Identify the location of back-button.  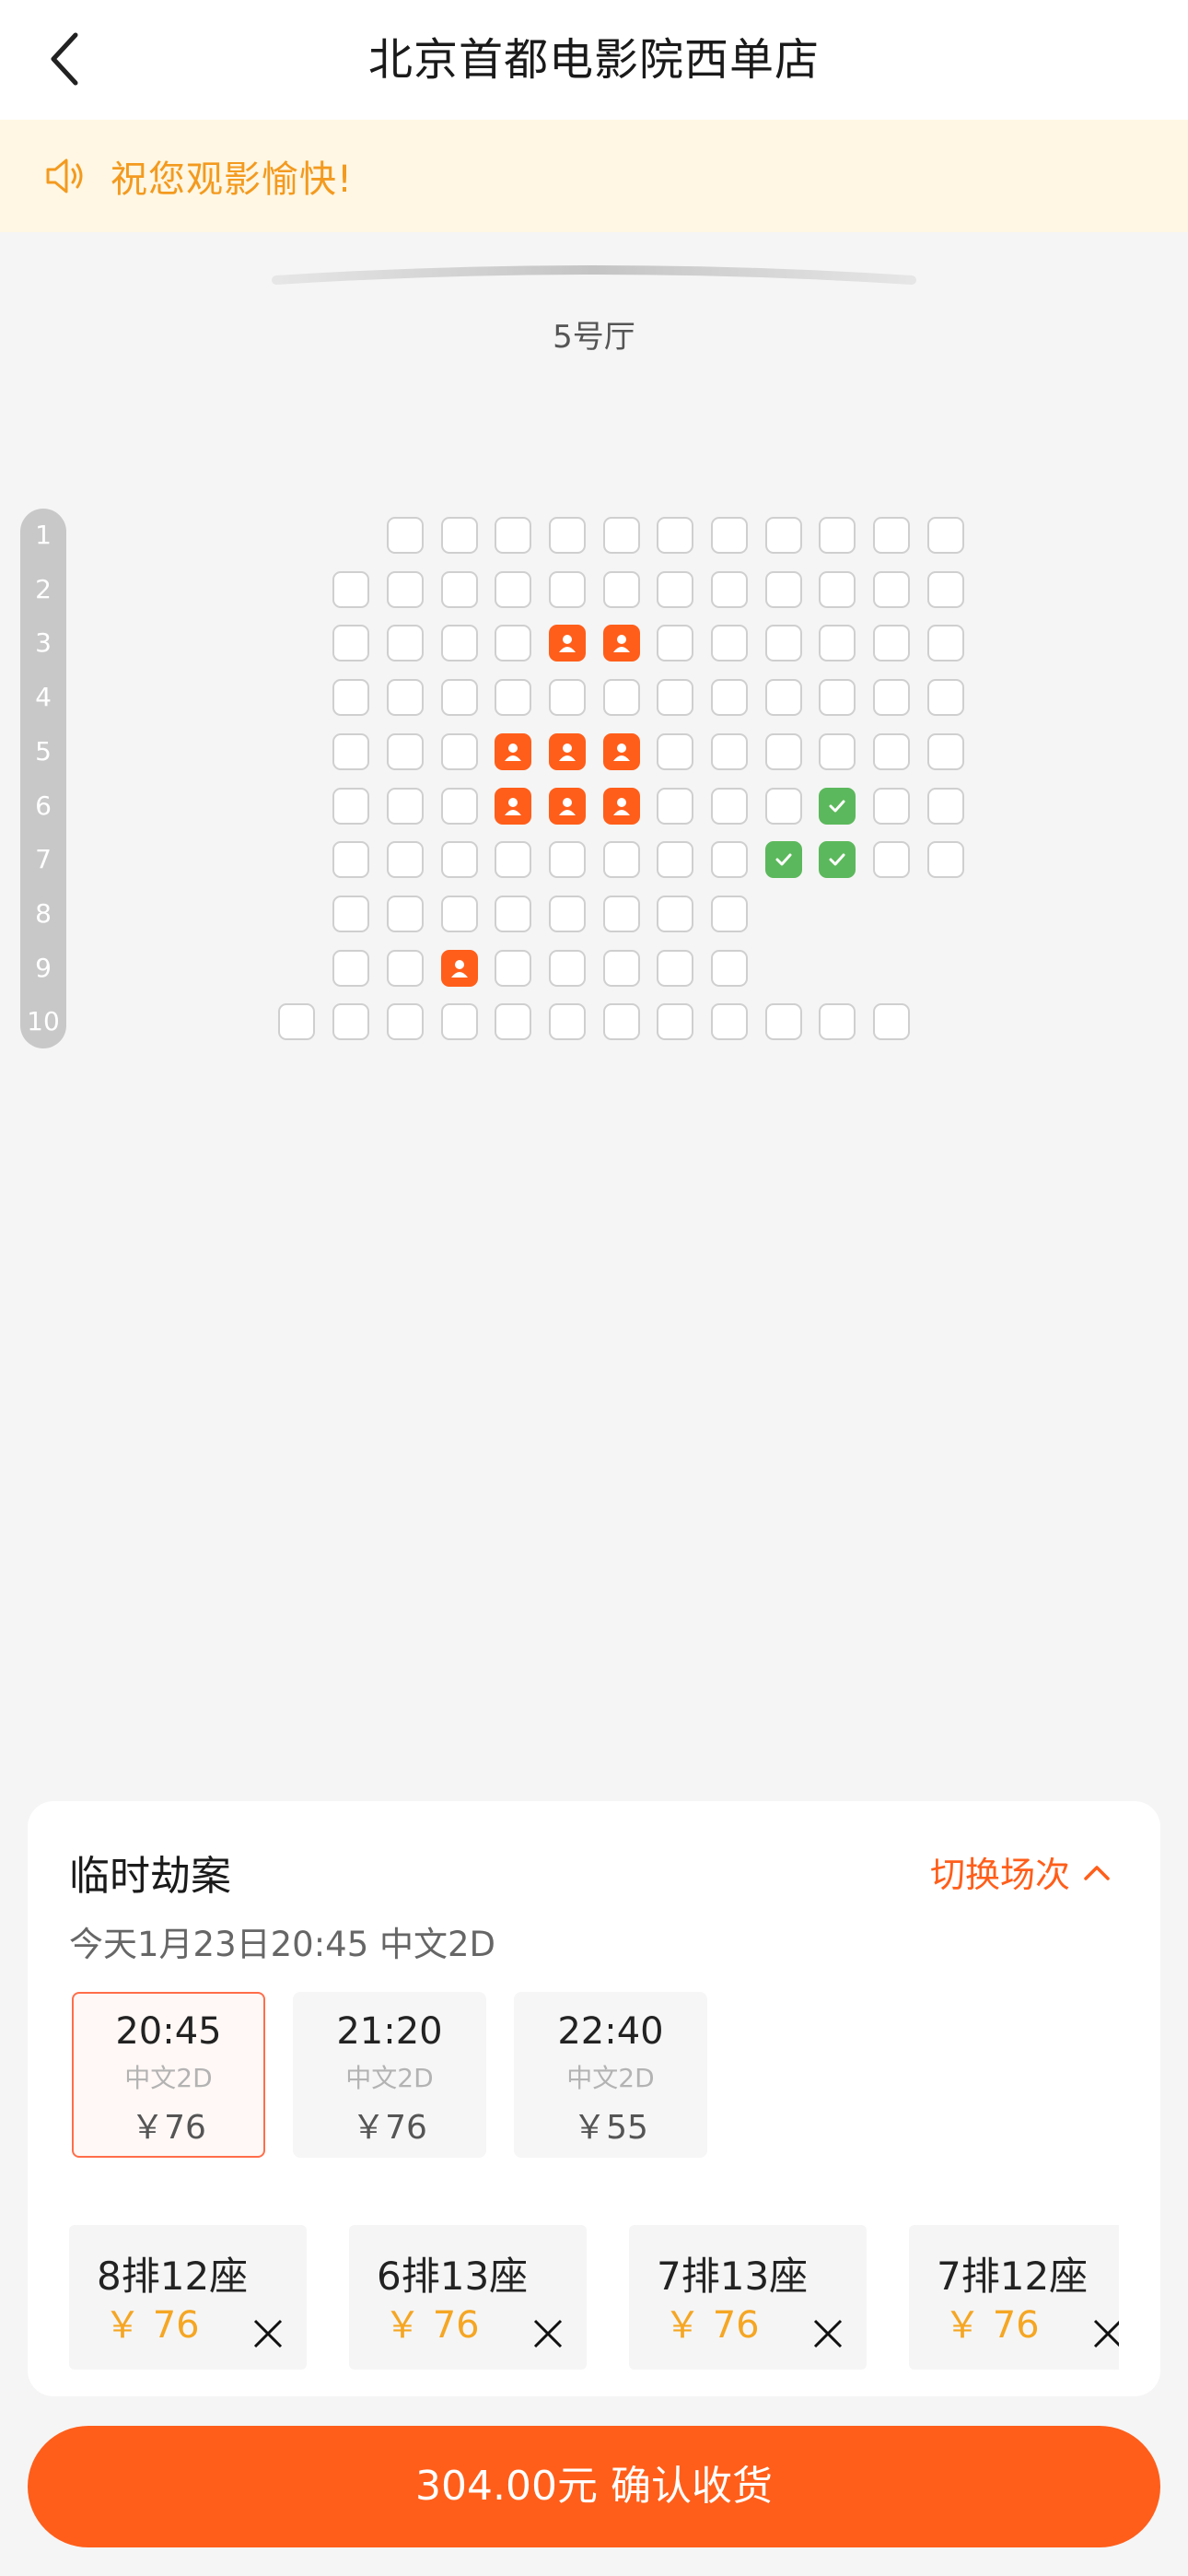
(64, 59).